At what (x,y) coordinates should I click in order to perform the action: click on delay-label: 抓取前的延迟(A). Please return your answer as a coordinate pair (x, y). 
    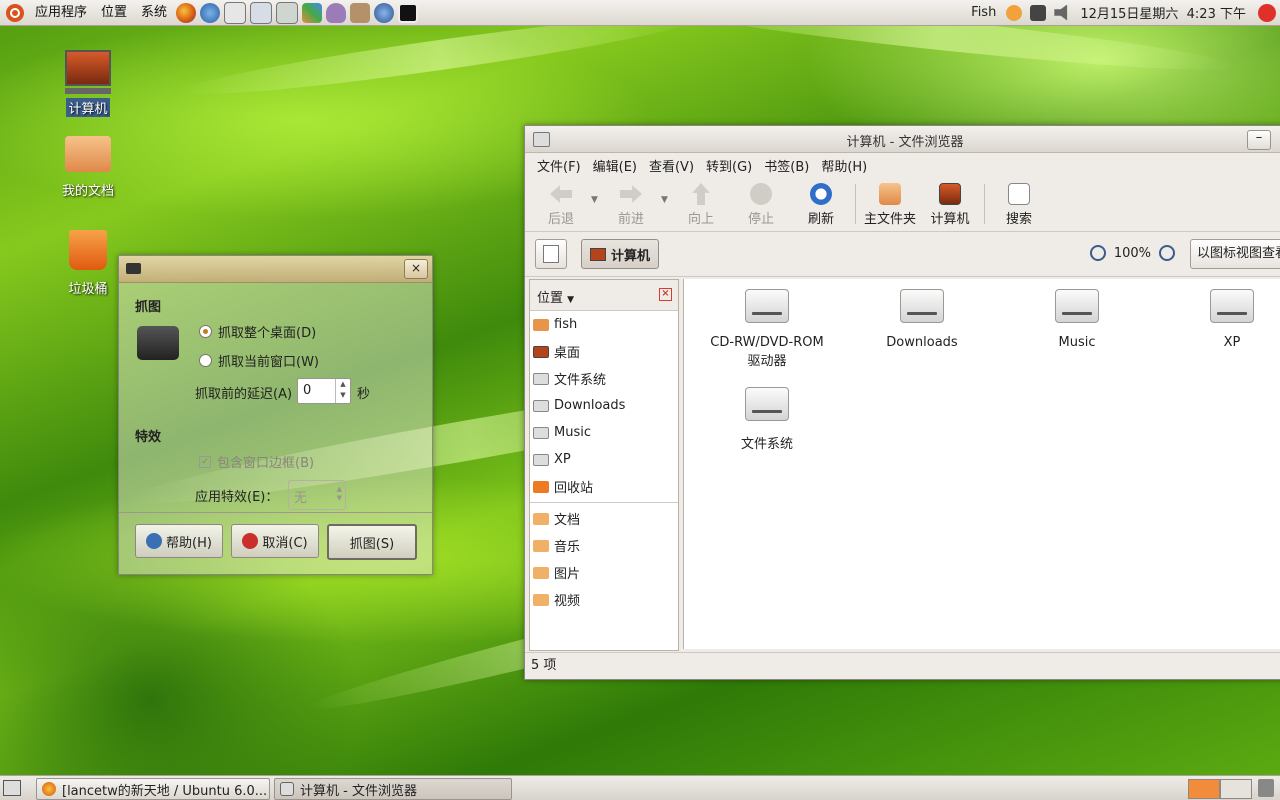
    Looking at the image, I should click on (244, 394).